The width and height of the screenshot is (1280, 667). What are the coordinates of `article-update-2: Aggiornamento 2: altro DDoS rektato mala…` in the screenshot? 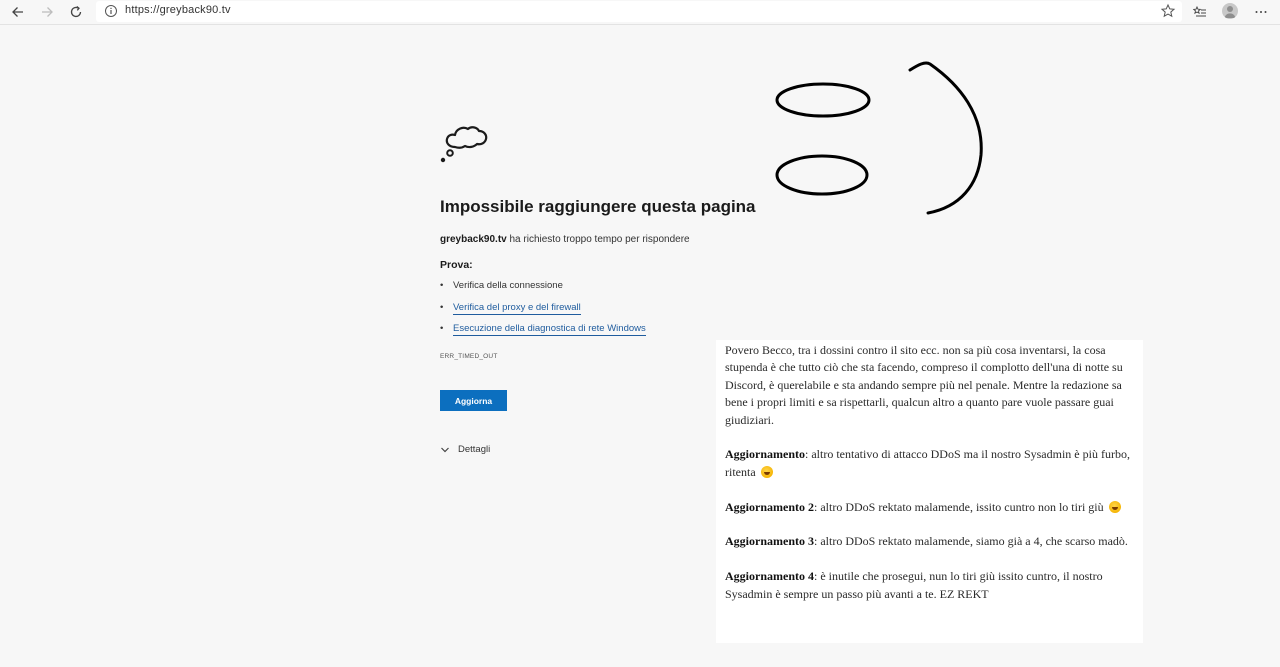 It's located at (930, 507).